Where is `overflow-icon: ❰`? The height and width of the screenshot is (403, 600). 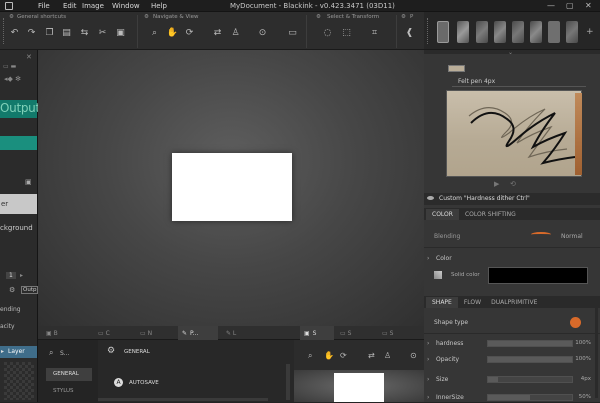 overflow-icon: ❰ is located at coordinates (409, 33).